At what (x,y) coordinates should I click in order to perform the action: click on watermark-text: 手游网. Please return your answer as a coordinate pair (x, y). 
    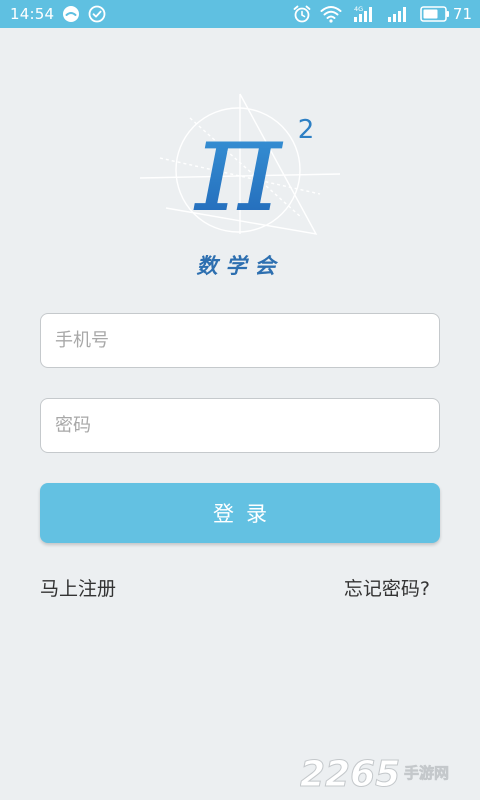
    Looking at the image, I should click on (426, 773).